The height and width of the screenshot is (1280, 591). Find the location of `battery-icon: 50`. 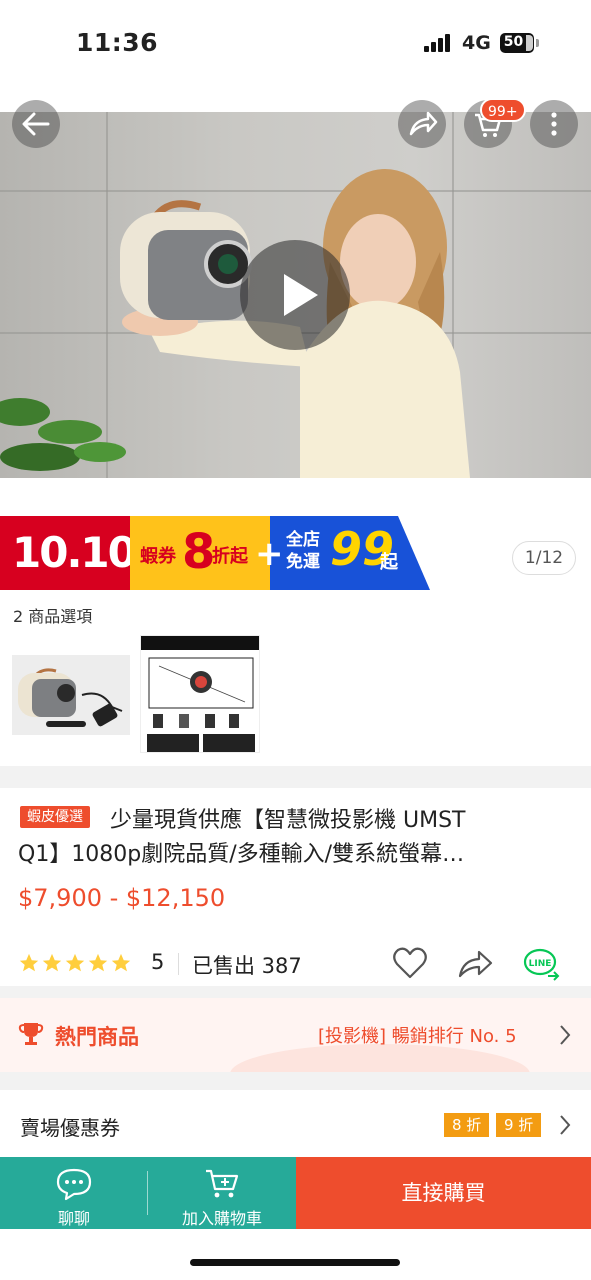

battery-icon: 50 is located at coordinates (517, 43).